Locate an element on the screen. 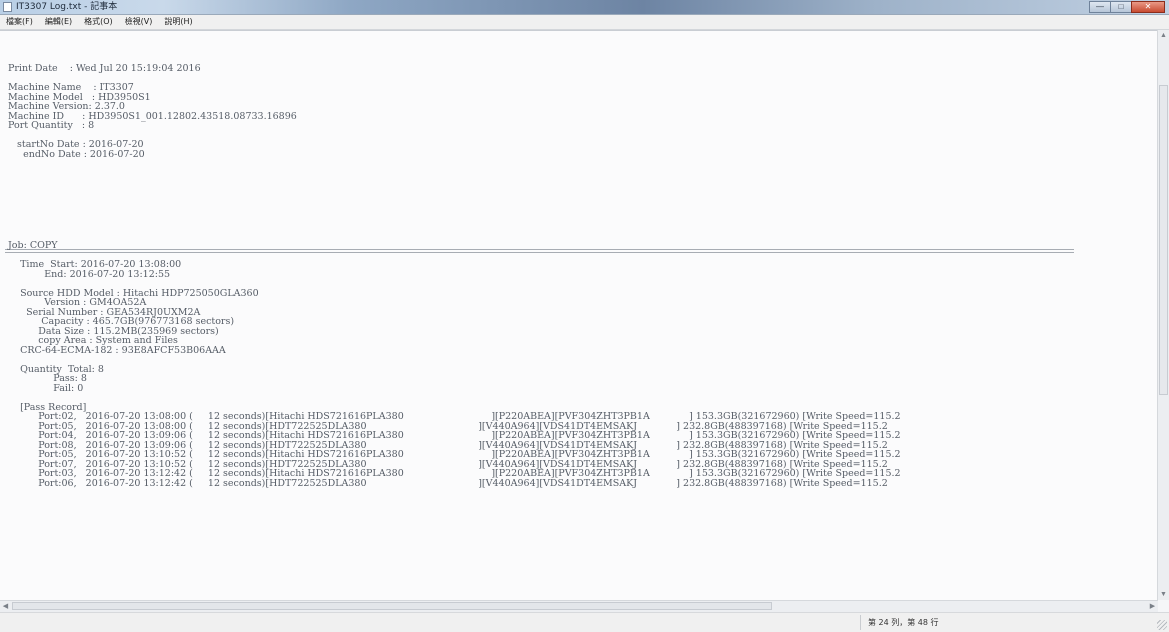  scroll-down-arrow-icon: ▼ is located at coordinates (1163, 594).